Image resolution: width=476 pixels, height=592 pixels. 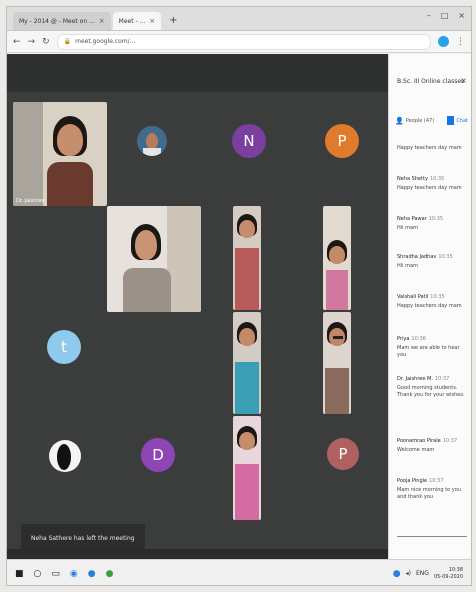 What do you see at coordinates (19, 574) in the screenshot?
I see `start-icon: ■` at bounding box center [19, 574].